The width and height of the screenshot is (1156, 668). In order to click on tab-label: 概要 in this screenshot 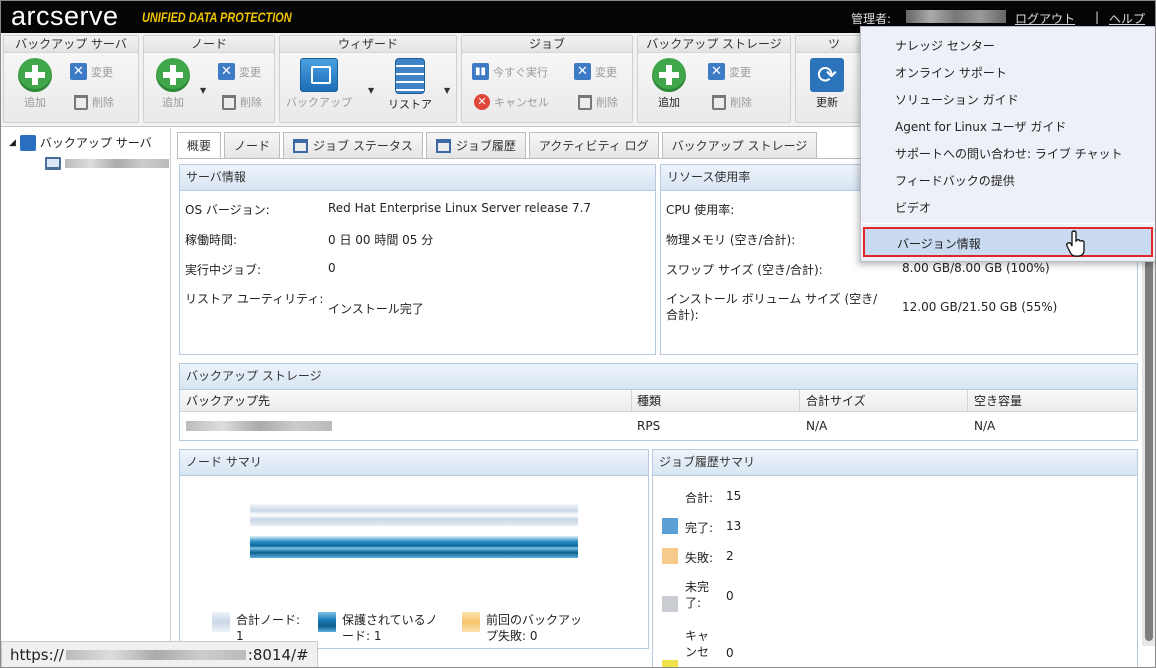, I will do `click(199, 146)`.